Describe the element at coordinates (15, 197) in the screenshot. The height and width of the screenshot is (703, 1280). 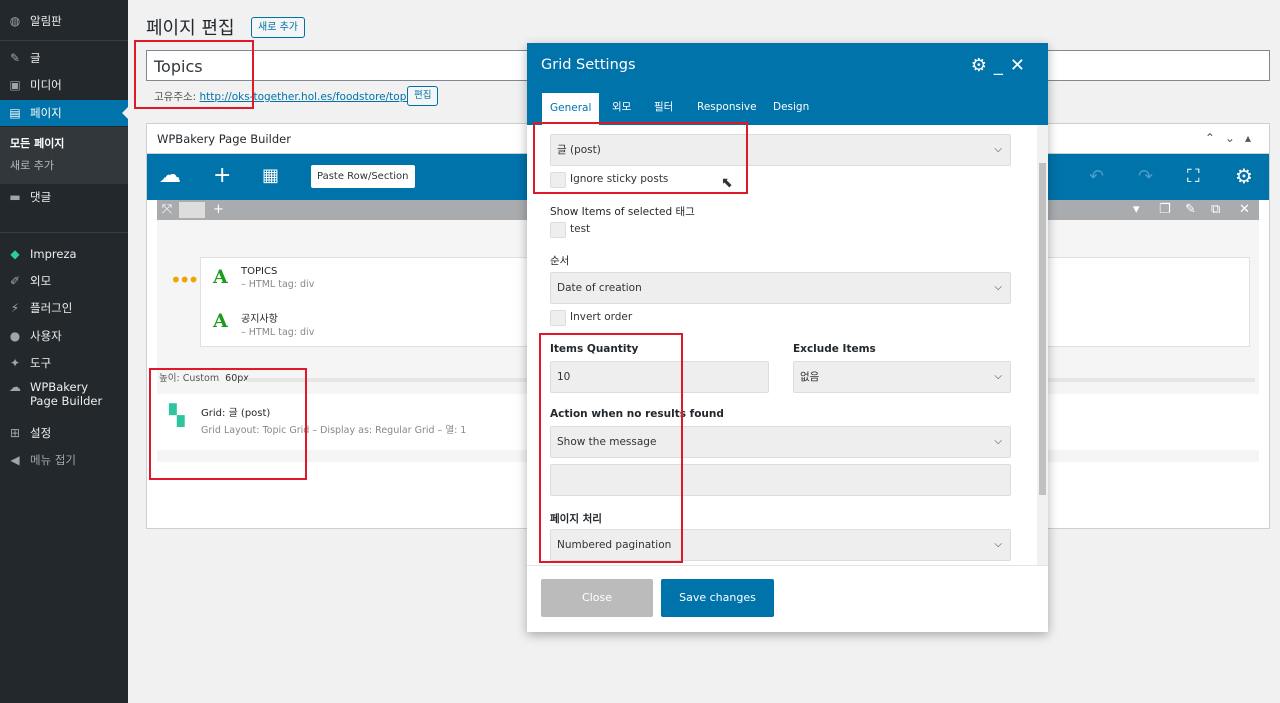
I see `comment-icon: ▬` at that location.